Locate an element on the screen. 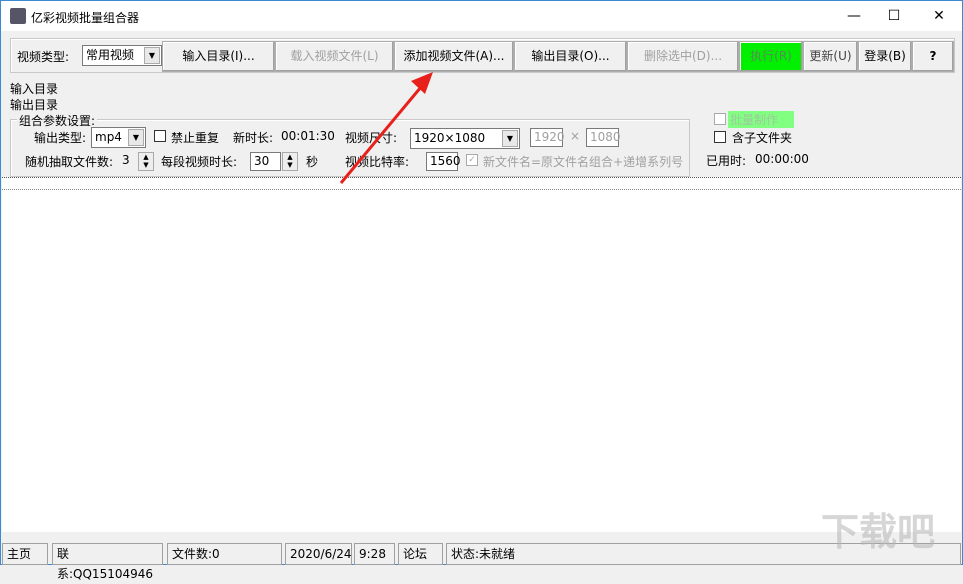 The width and height of the screenshot is (963, 584). status-date: 2020/6/24 is located at coordinates (318, 554).